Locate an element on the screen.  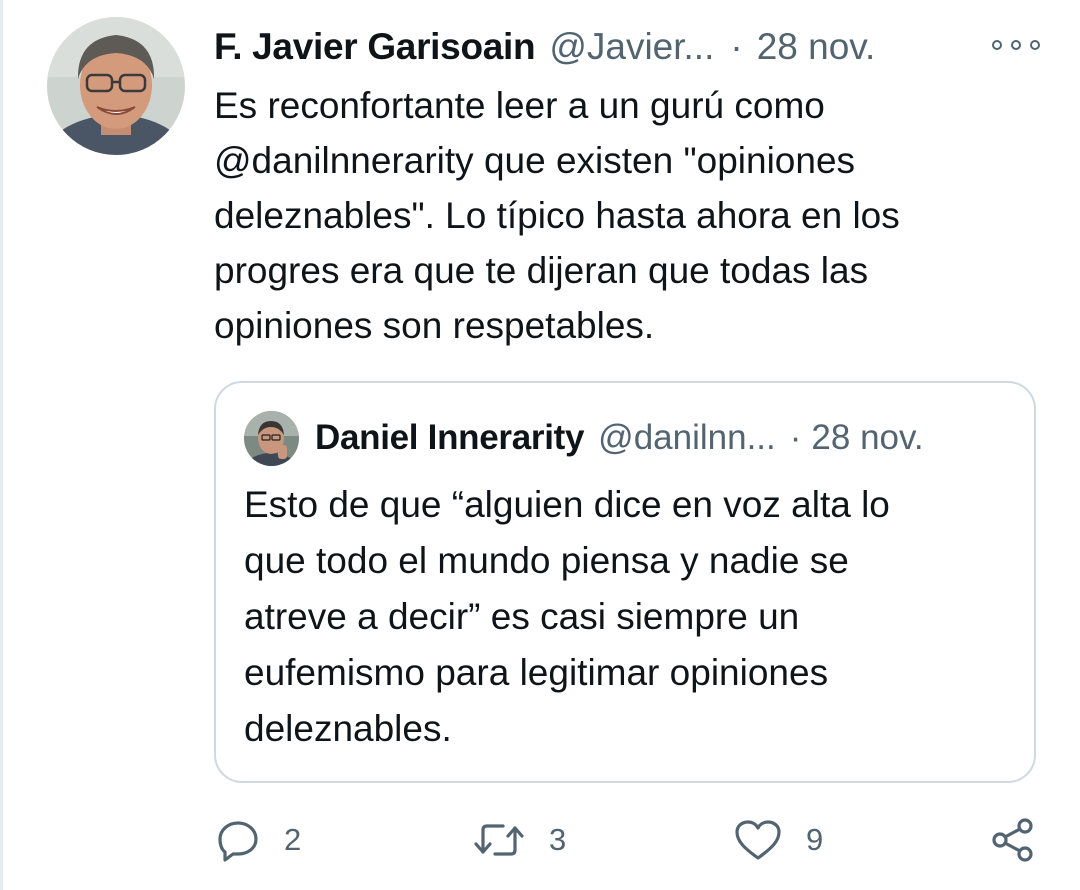
retweet-button: 3 is located at coordinates (519, 840).